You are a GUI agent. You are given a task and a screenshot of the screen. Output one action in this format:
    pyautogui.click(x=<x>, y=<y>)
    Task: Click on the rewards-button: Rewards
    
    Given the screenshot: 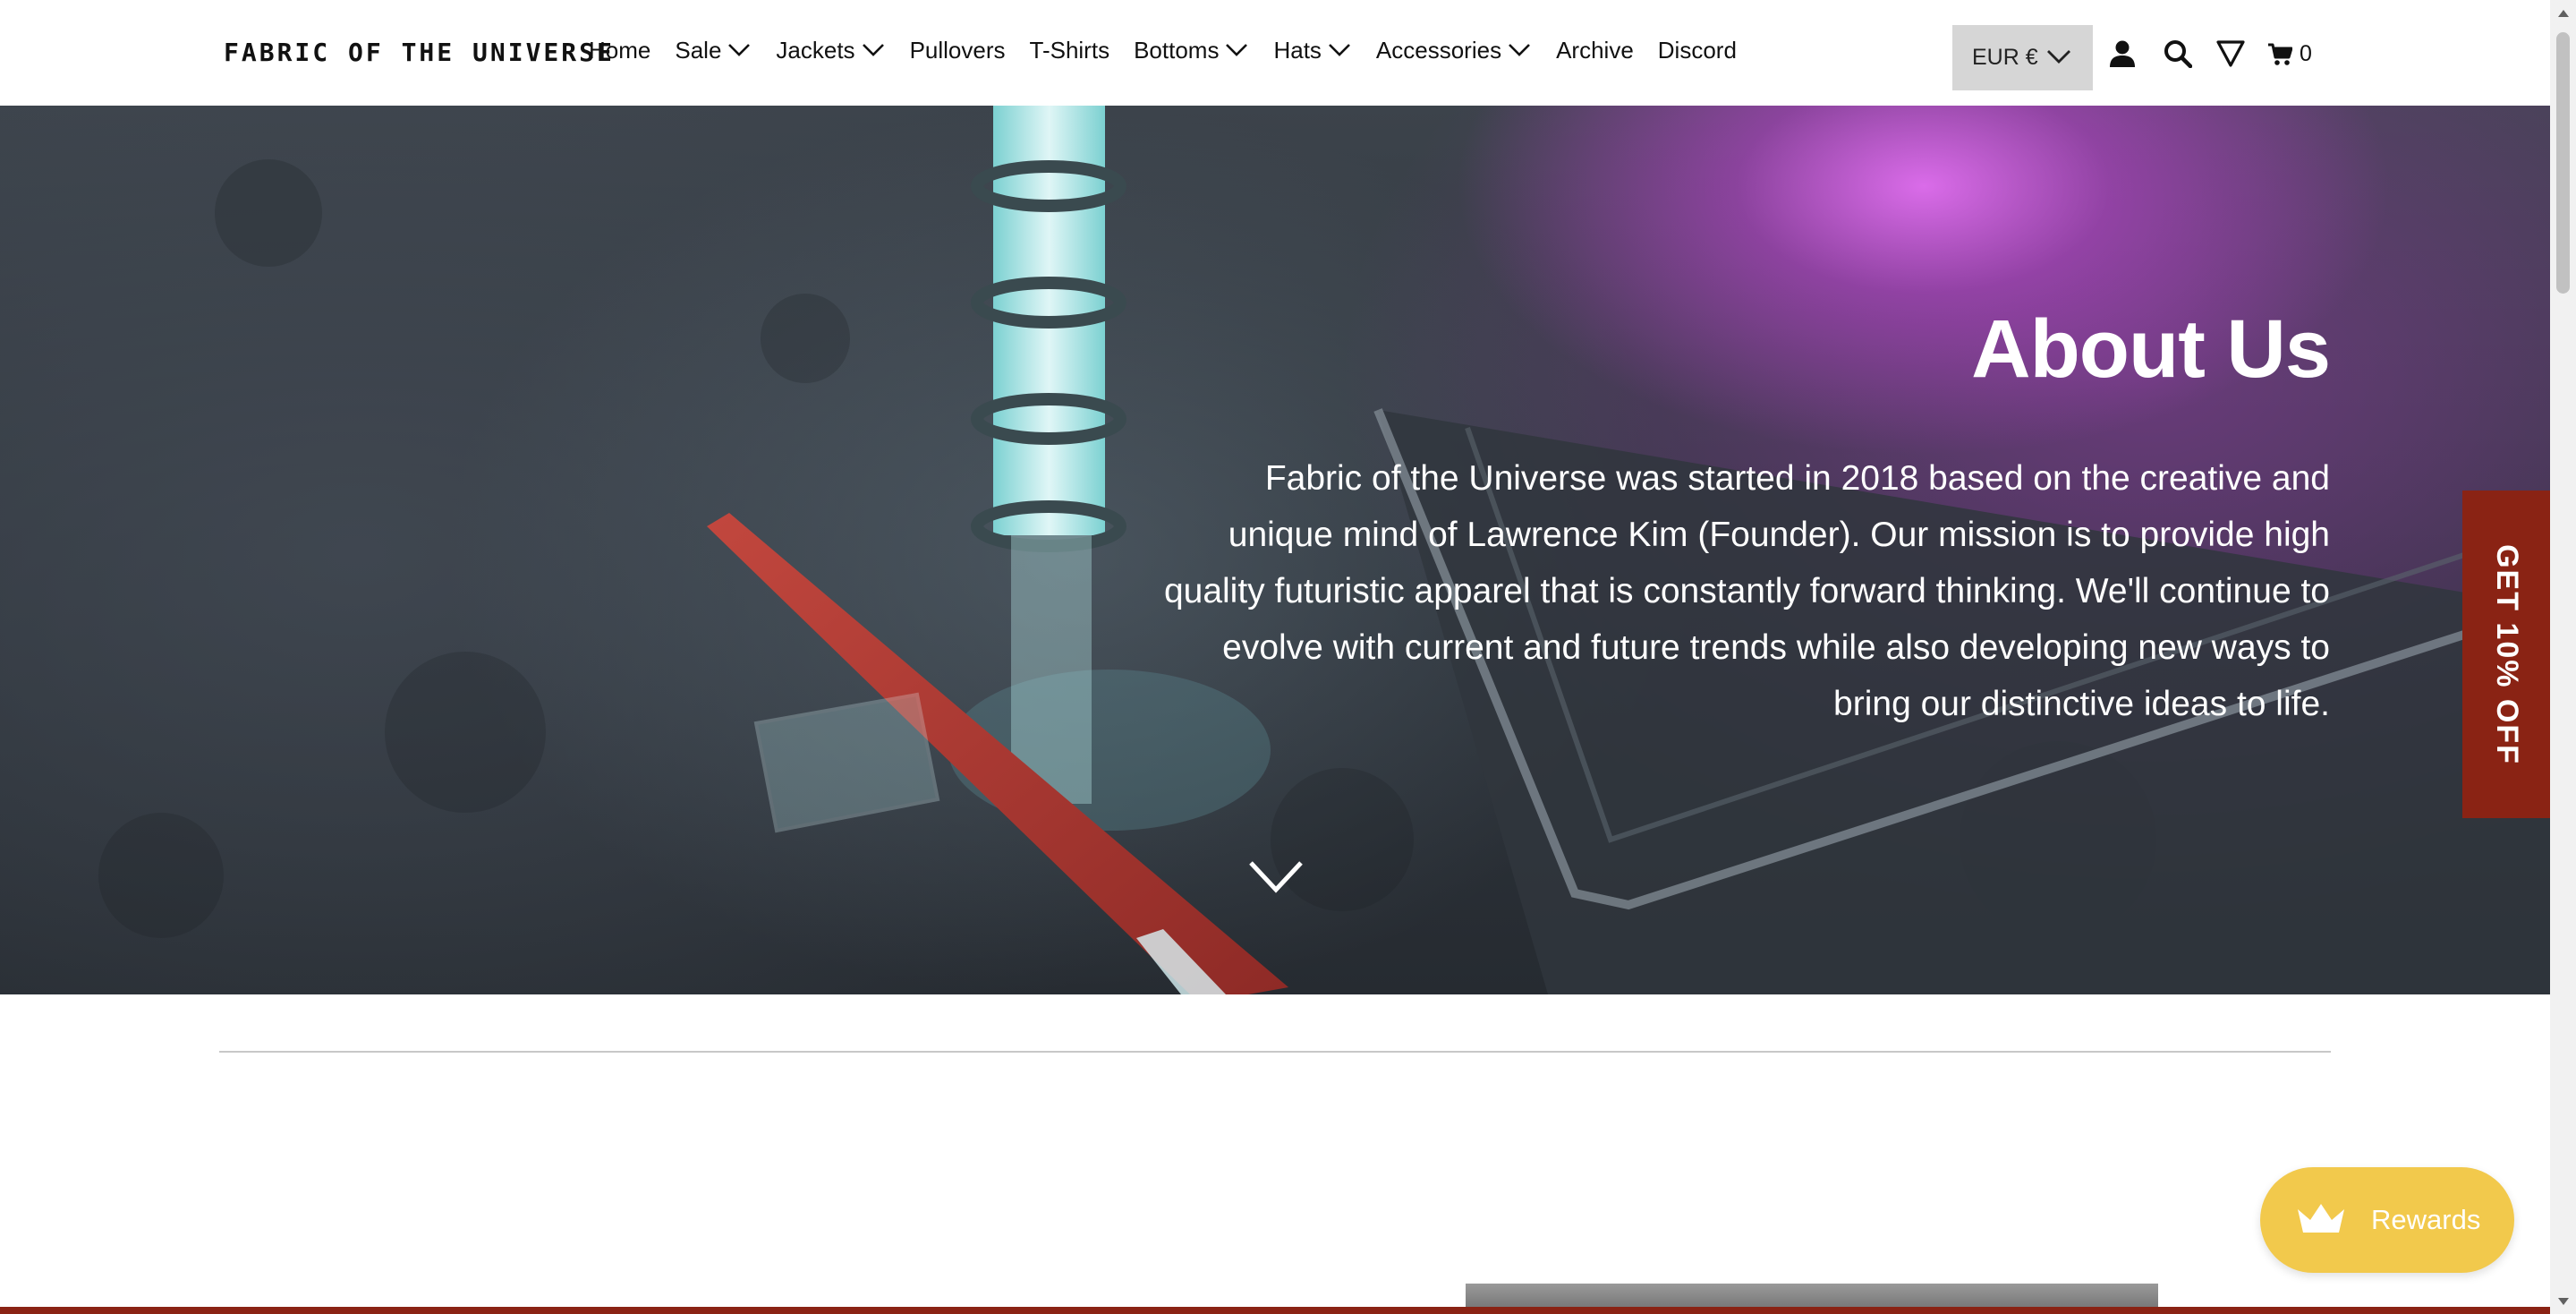 What is the action you would take?
    pyautogui.click(x=2387, y=1220)
    